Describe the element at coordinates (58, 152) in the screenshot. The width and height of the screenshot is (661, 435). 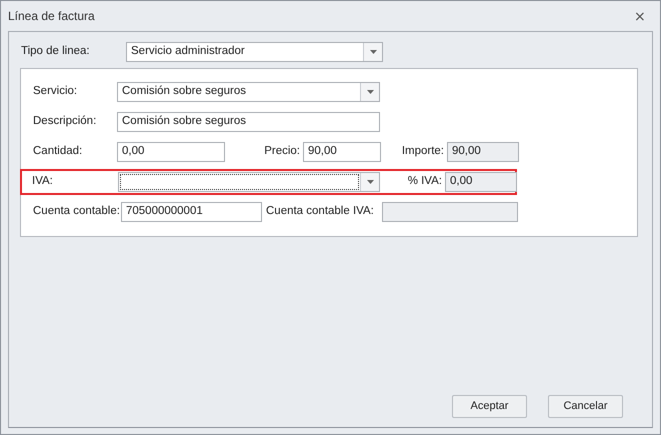
I see `field-label: Cantidad:` at that location.